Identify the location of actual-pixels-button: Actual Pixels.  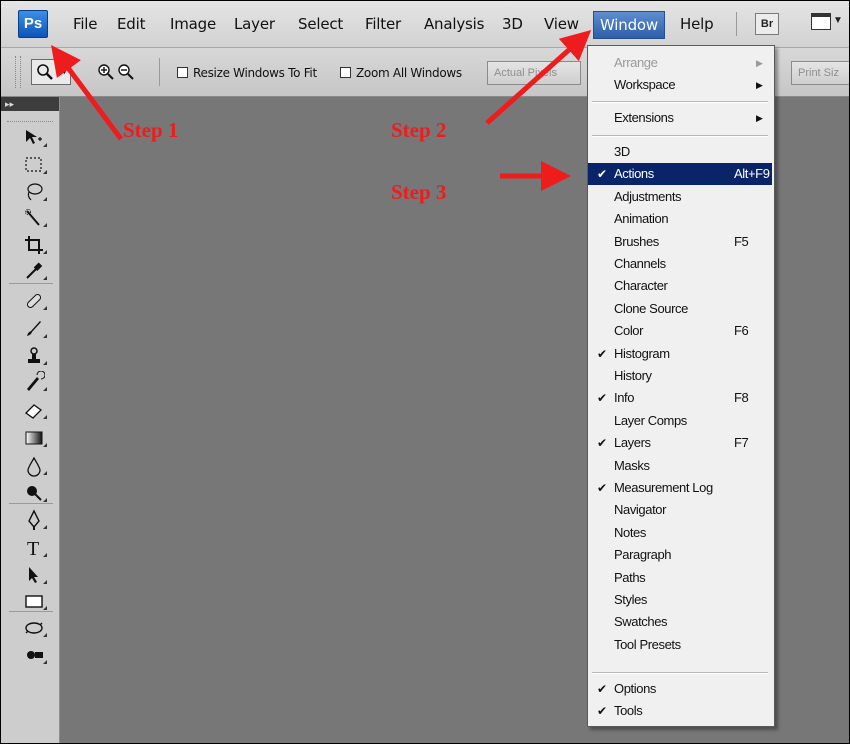
(534, 73).